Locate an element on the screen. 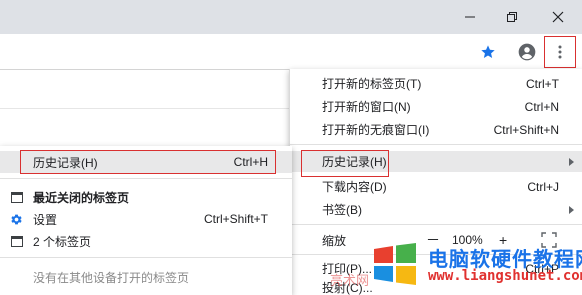 The width and height of the screenshot is (582, 295). restore-button is located at coordinates (512, 17).